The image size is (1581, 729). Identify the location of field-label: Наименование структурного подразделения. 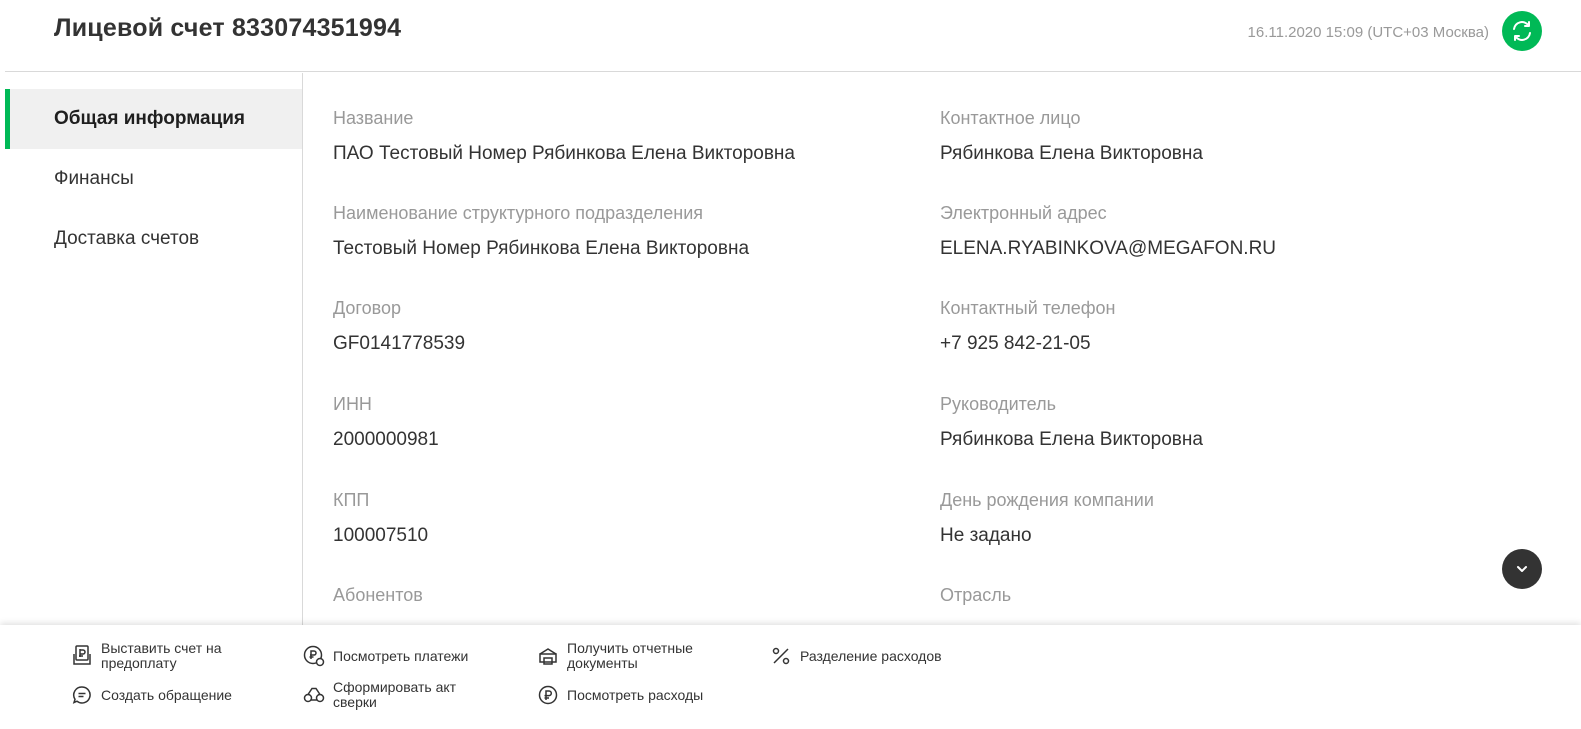
(518, 213).